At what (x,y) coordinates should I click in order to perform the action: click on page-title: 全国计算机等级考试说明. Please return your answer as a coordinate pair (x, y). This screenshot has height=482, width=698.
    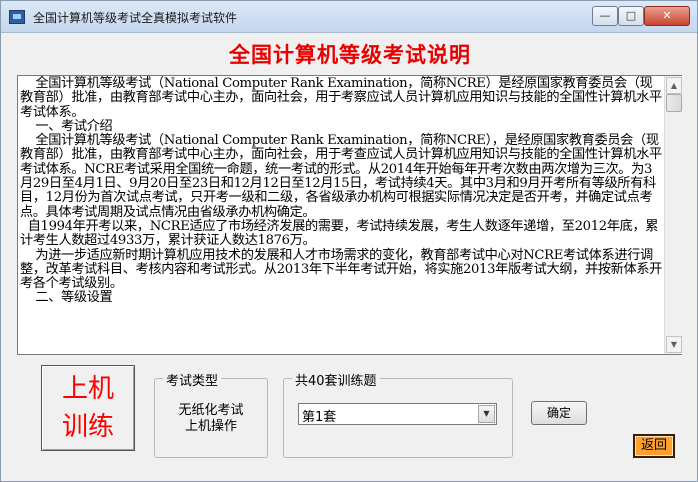
    Looking at the image, I should click on (350, 54).